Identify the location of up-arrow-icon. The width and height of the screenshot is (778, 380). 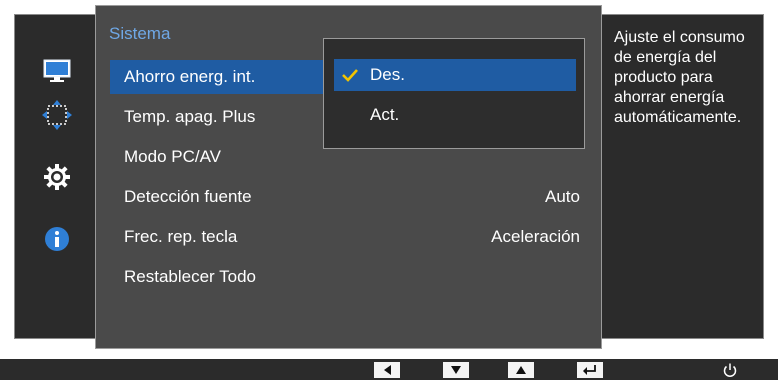
(521, 370).